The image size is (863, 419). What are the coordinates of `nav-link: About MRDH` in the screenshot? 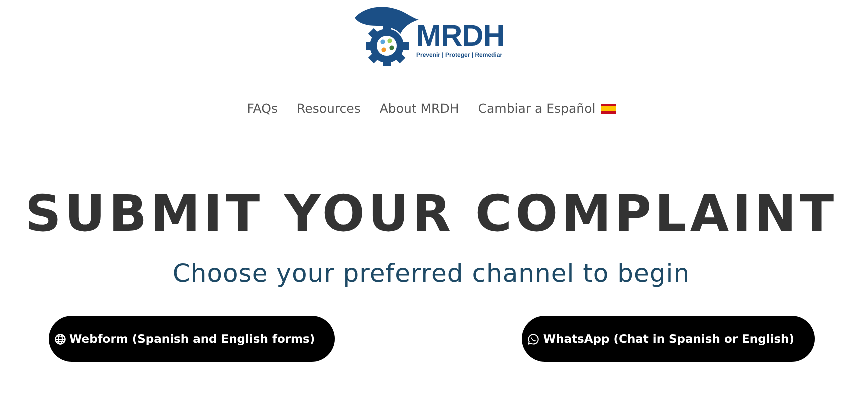 It's located at (420, 108).